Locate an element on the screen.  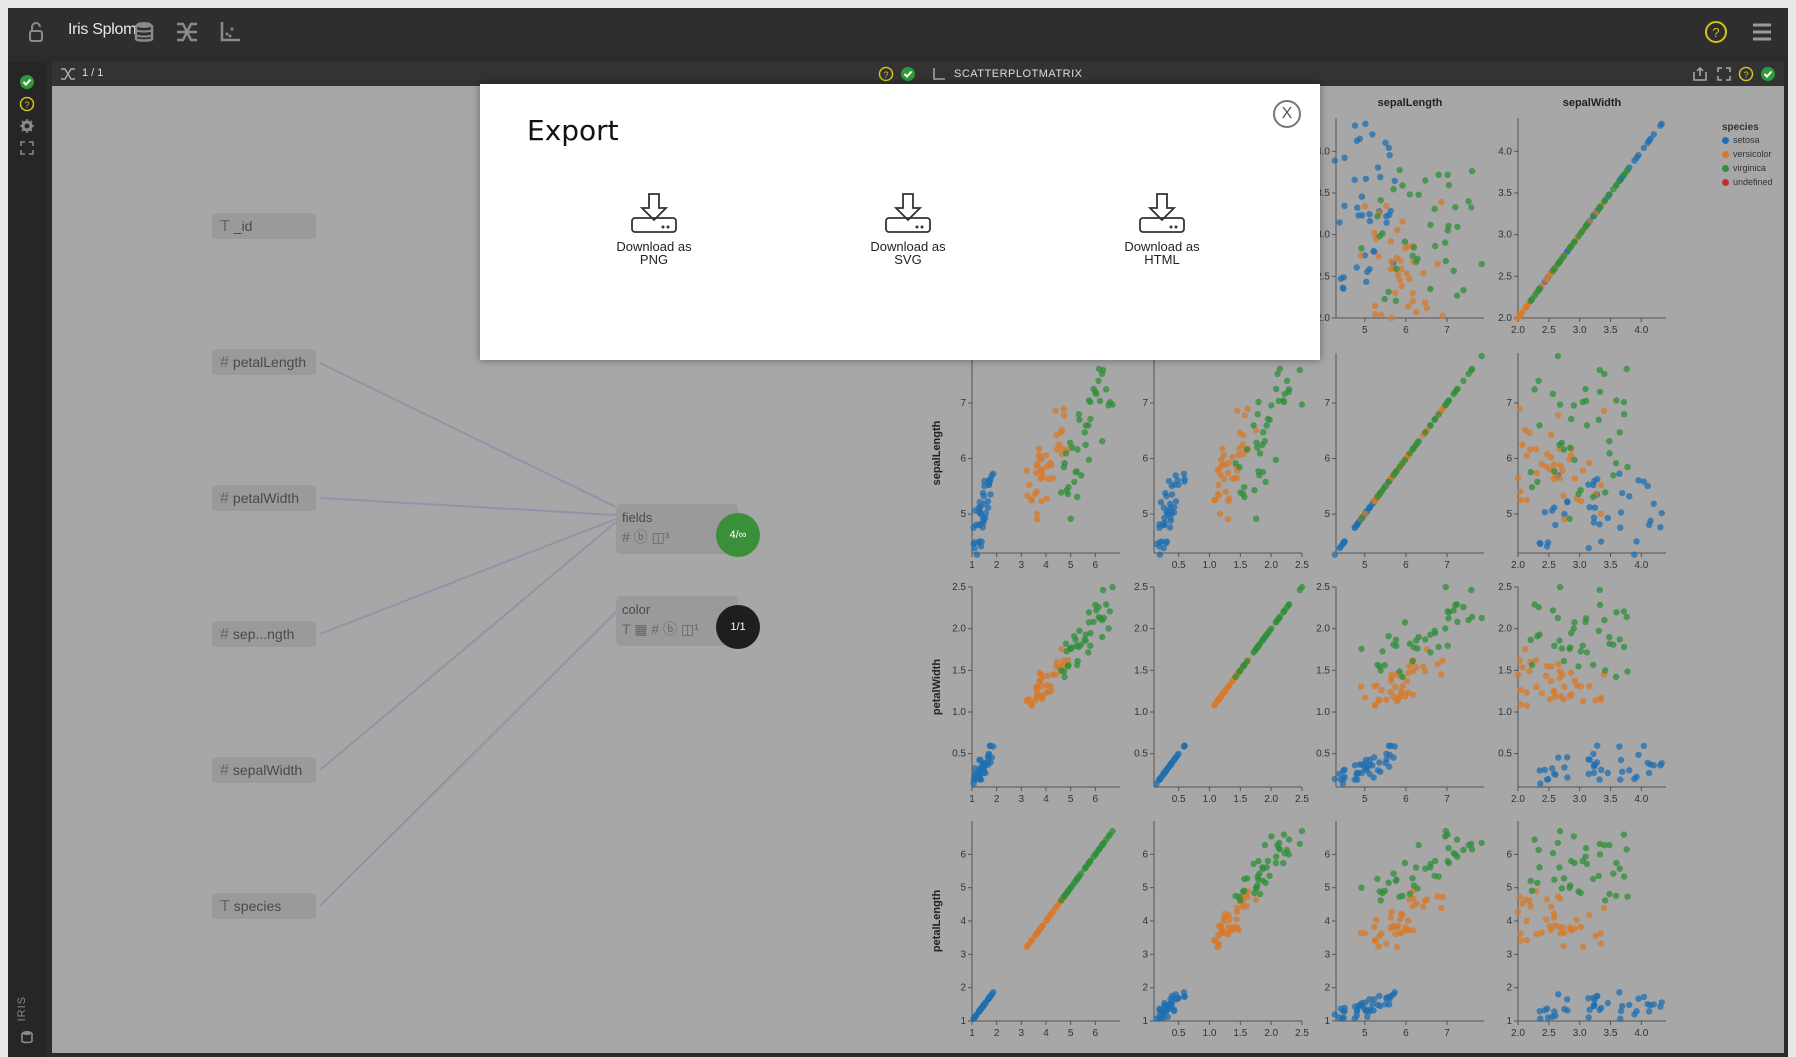
dialog-title: Export is located at coordinates (573, 130).